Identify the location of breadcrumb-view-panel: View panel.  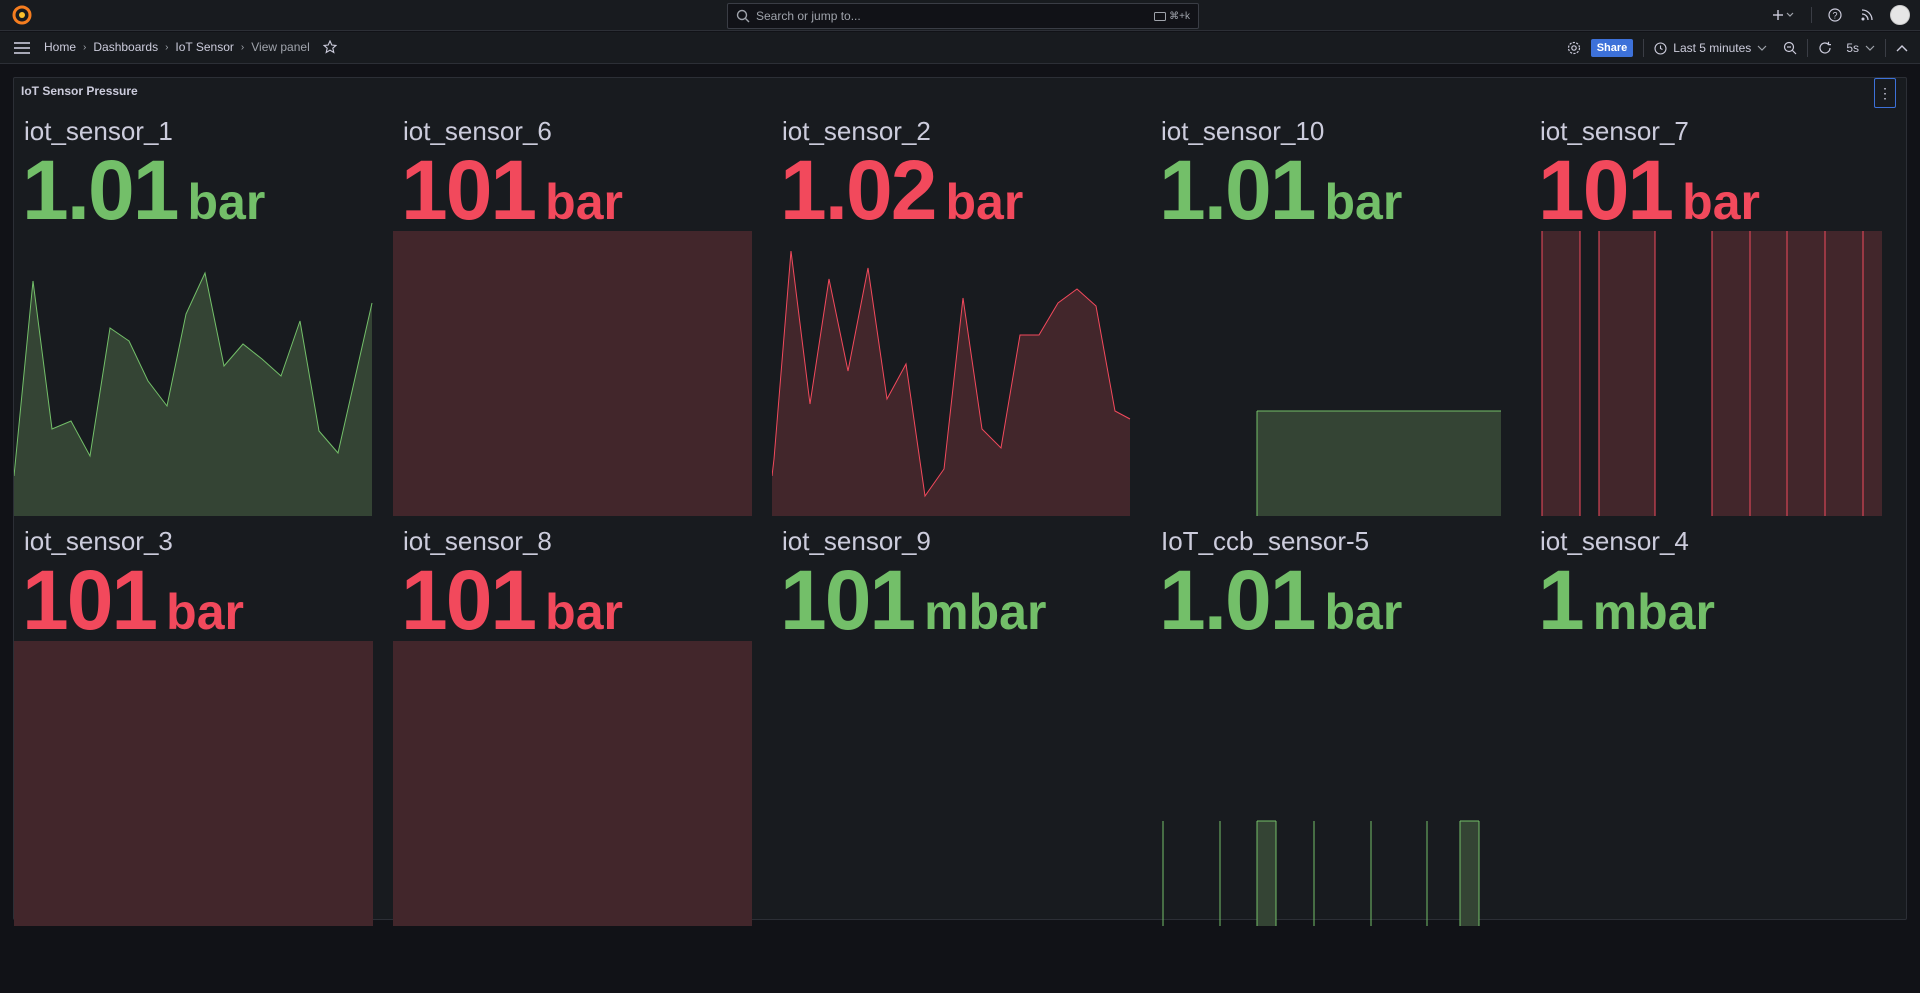
(280, 47).